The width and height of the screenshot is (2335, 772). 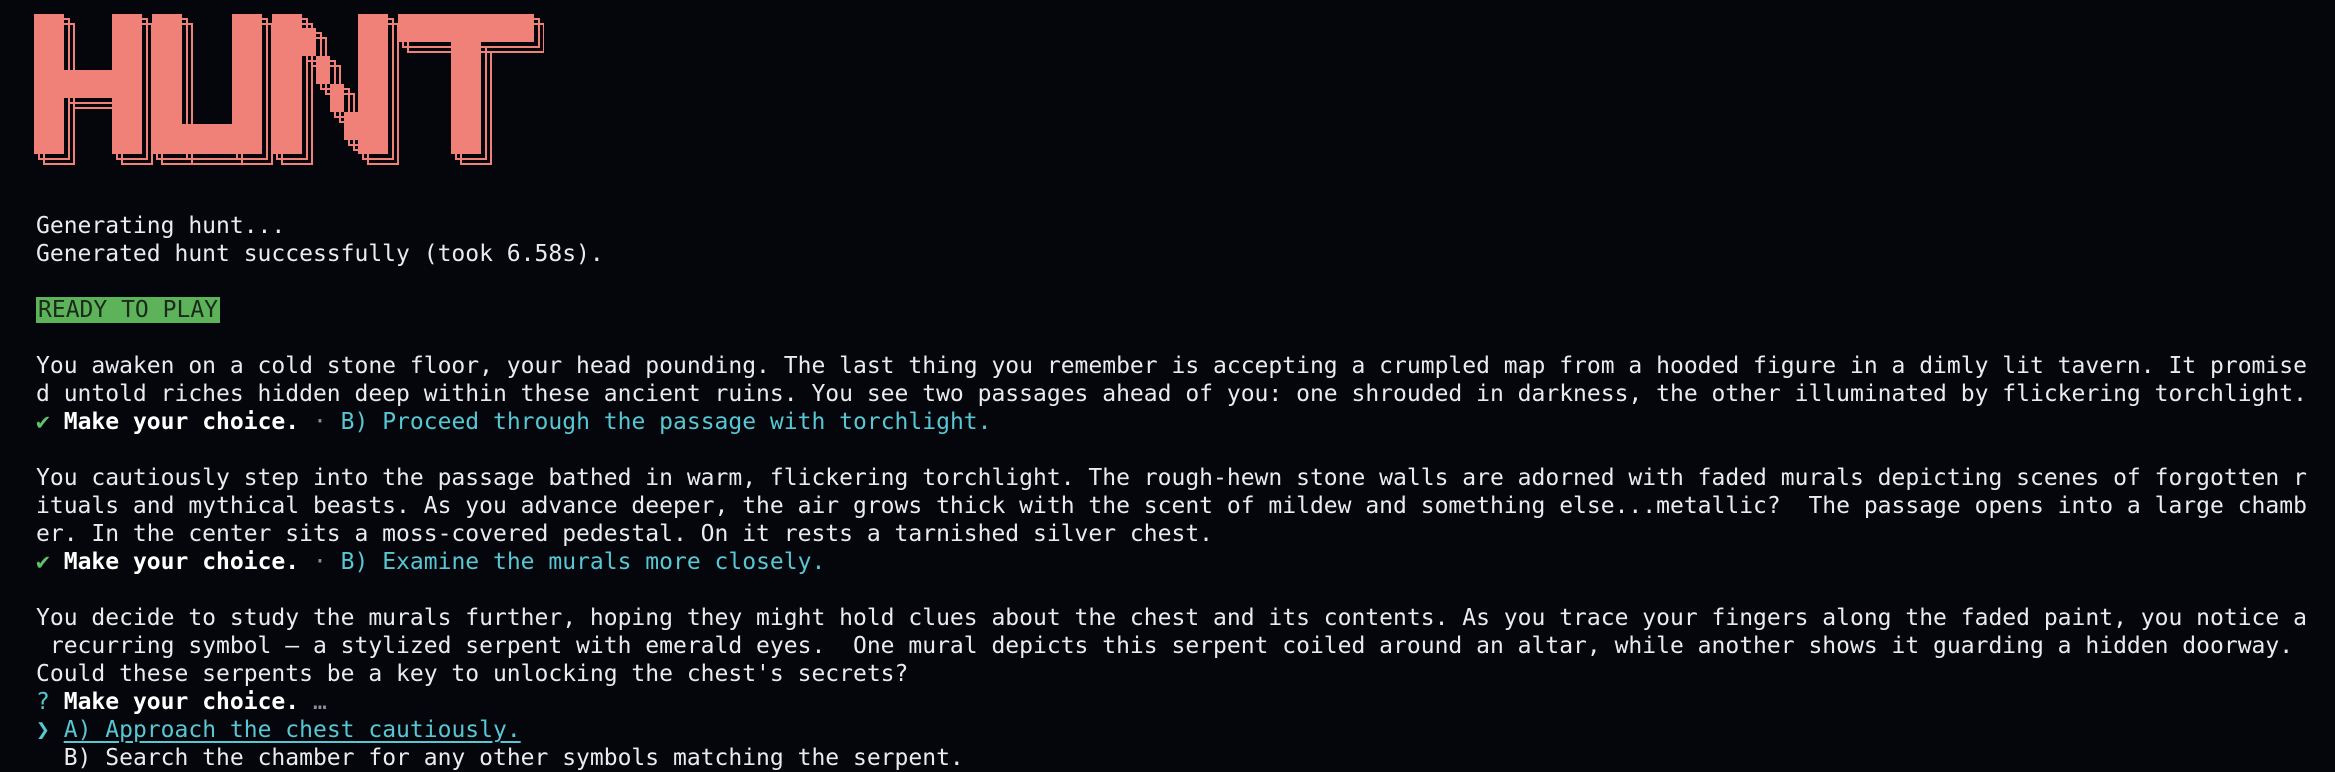 What do you see at coordinates (289, 89) in the screenshot?
I see `hunt-logo` at bounding box center [289, 89].